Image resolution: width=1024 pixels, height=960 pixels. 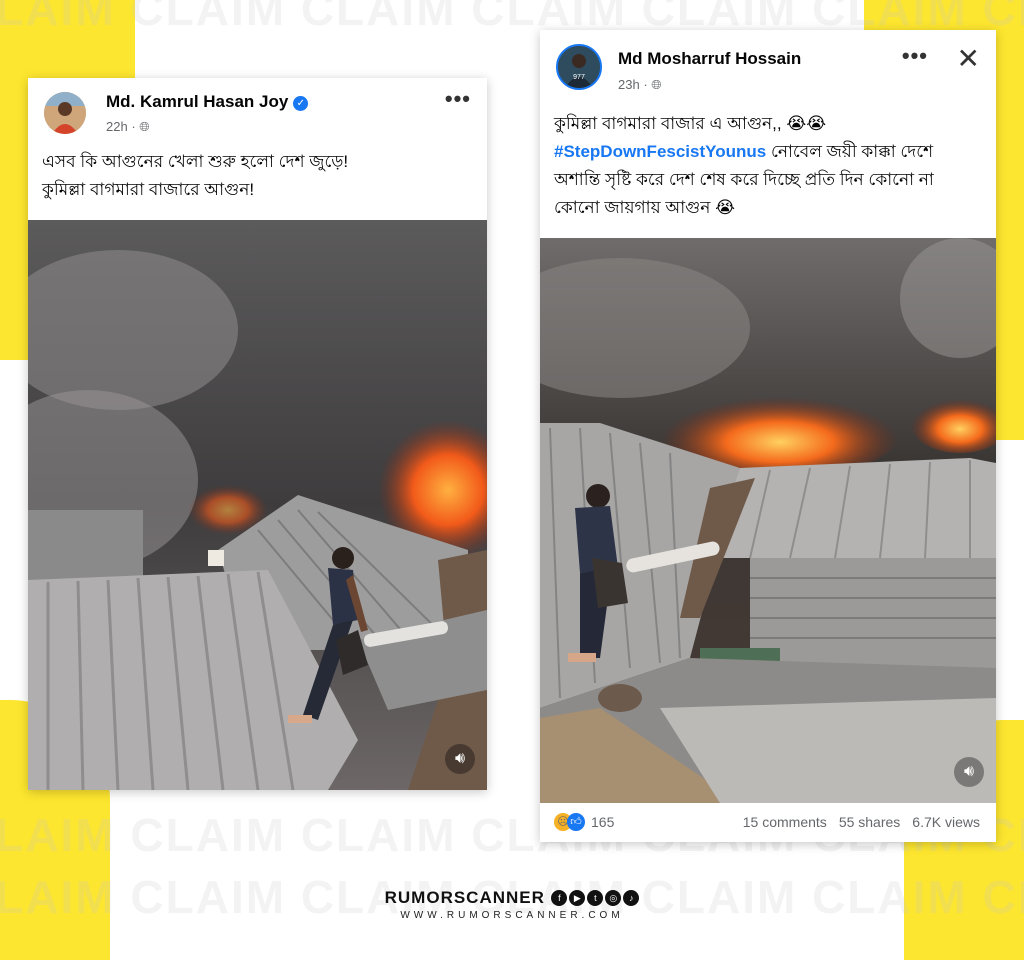 I want to click on tiktok-icon: ♪, so click(x=631, y=898).